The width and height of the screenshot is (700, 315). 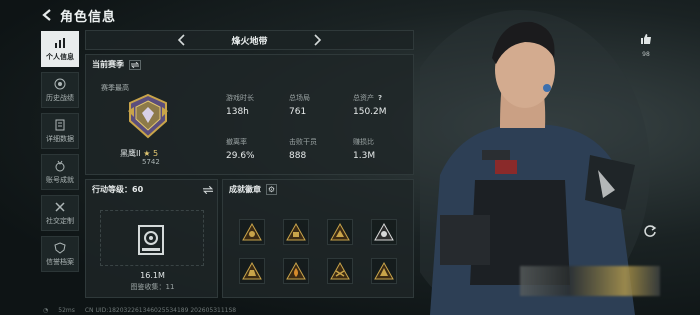 What do you see at coordinates (650, 231) in the screenshot?
I see `rotate-icon` at bounding box center [650, 231].